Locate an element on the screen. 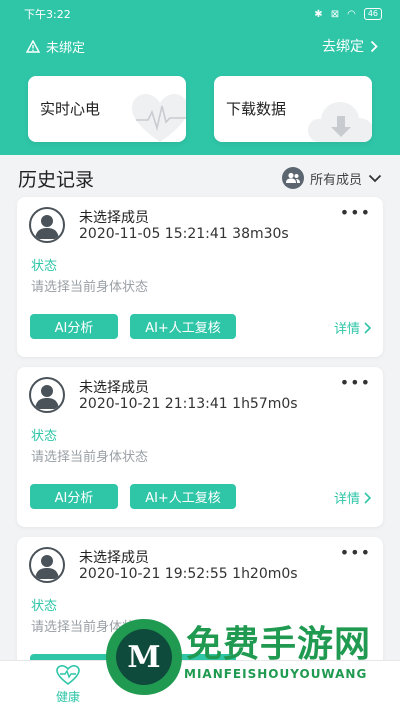 This screenshot has width=400, height=711. bind-device-button: 去绑定 is located at coordinates (350, 46).